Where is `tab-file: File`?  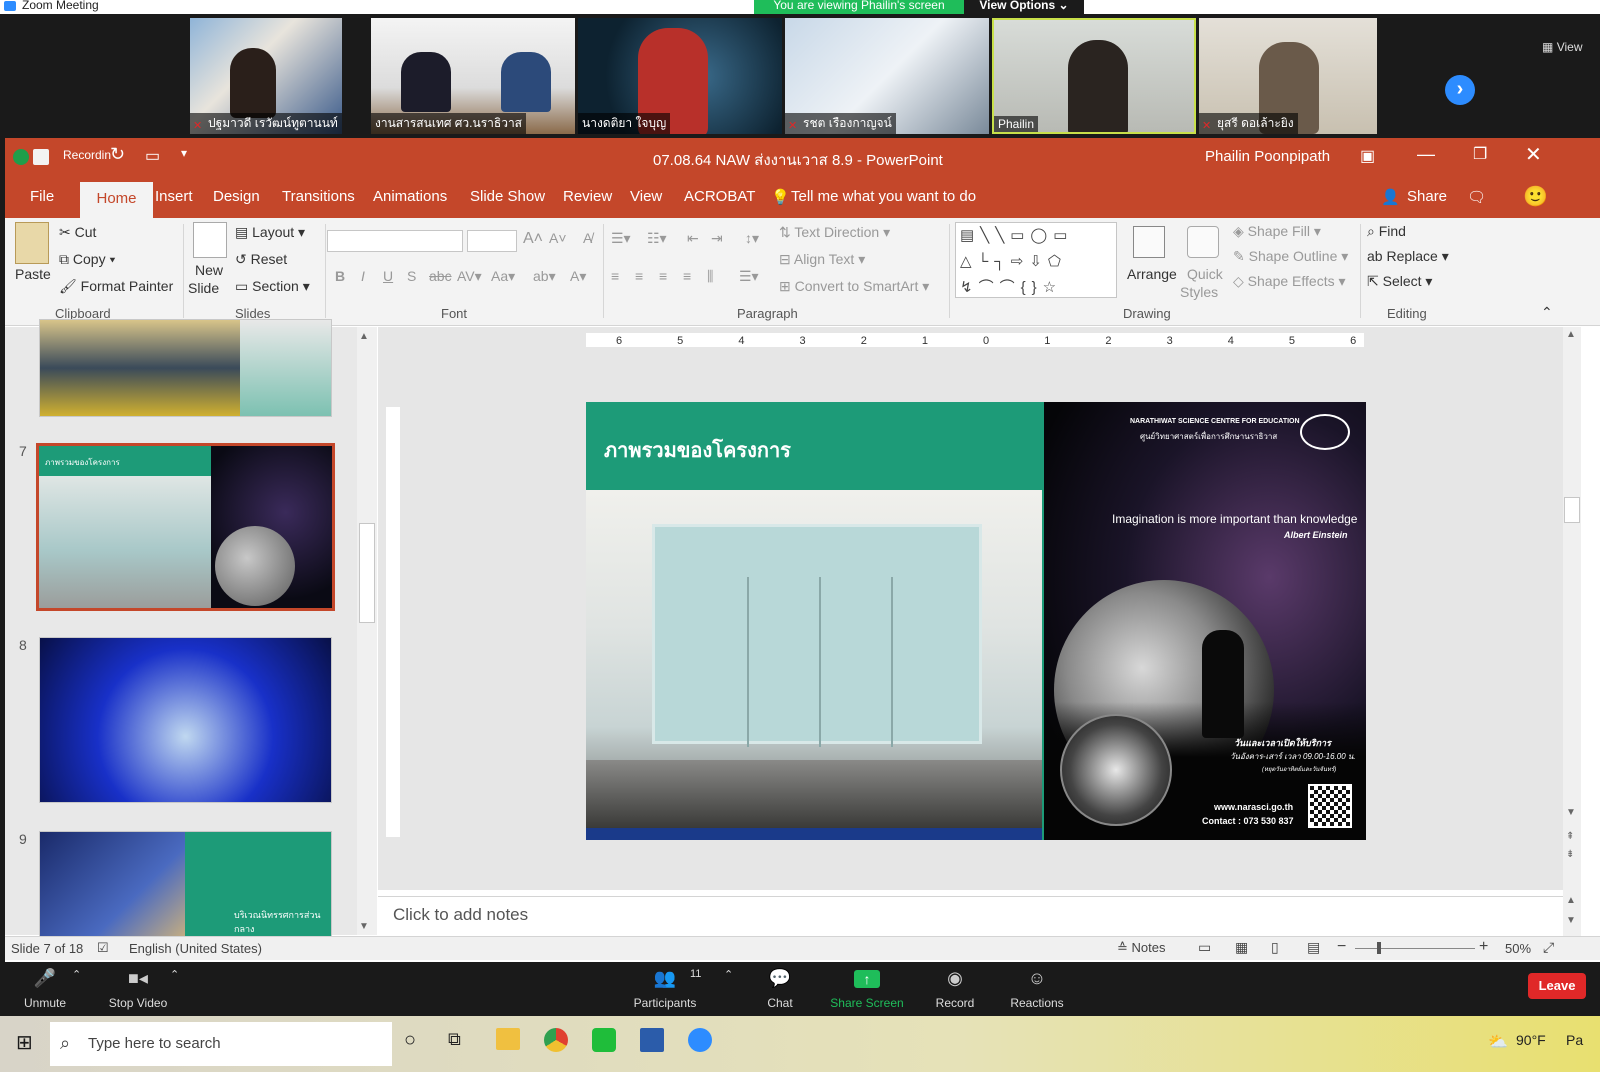 tab-file: File is located at coordinates (42, 196).